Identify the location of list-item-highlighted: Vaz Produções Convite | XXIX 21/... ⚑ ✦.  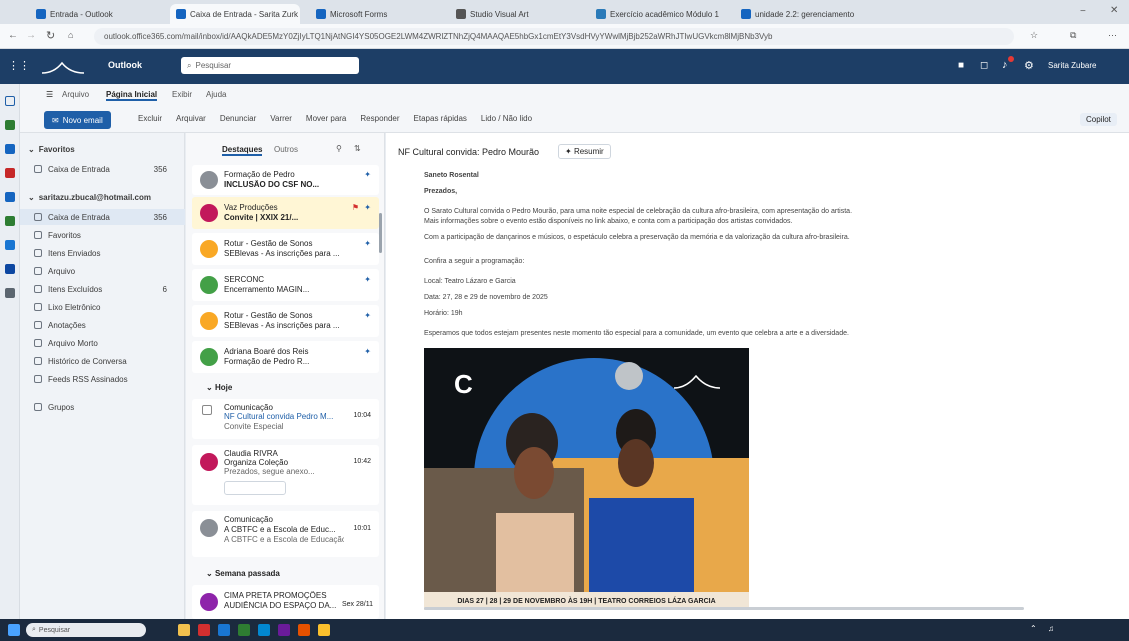
(285, 213).